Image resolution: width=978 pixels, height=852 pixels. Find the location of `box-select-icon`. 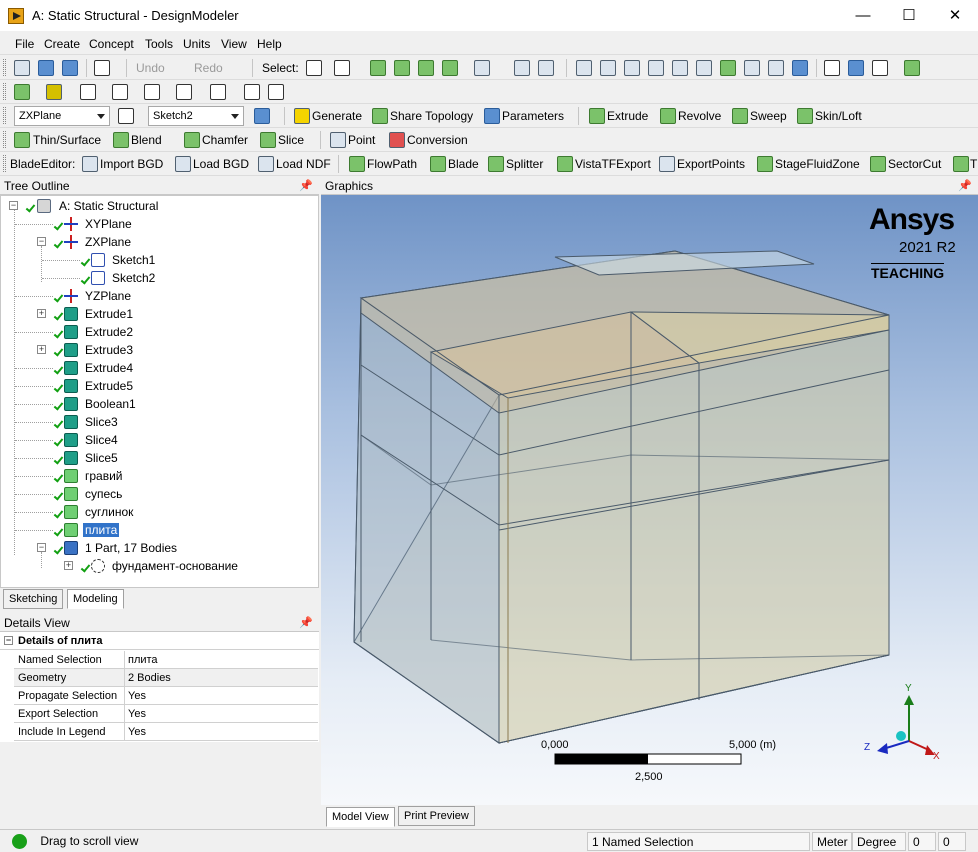

box-select-icon is located at coordinates (522, 68).